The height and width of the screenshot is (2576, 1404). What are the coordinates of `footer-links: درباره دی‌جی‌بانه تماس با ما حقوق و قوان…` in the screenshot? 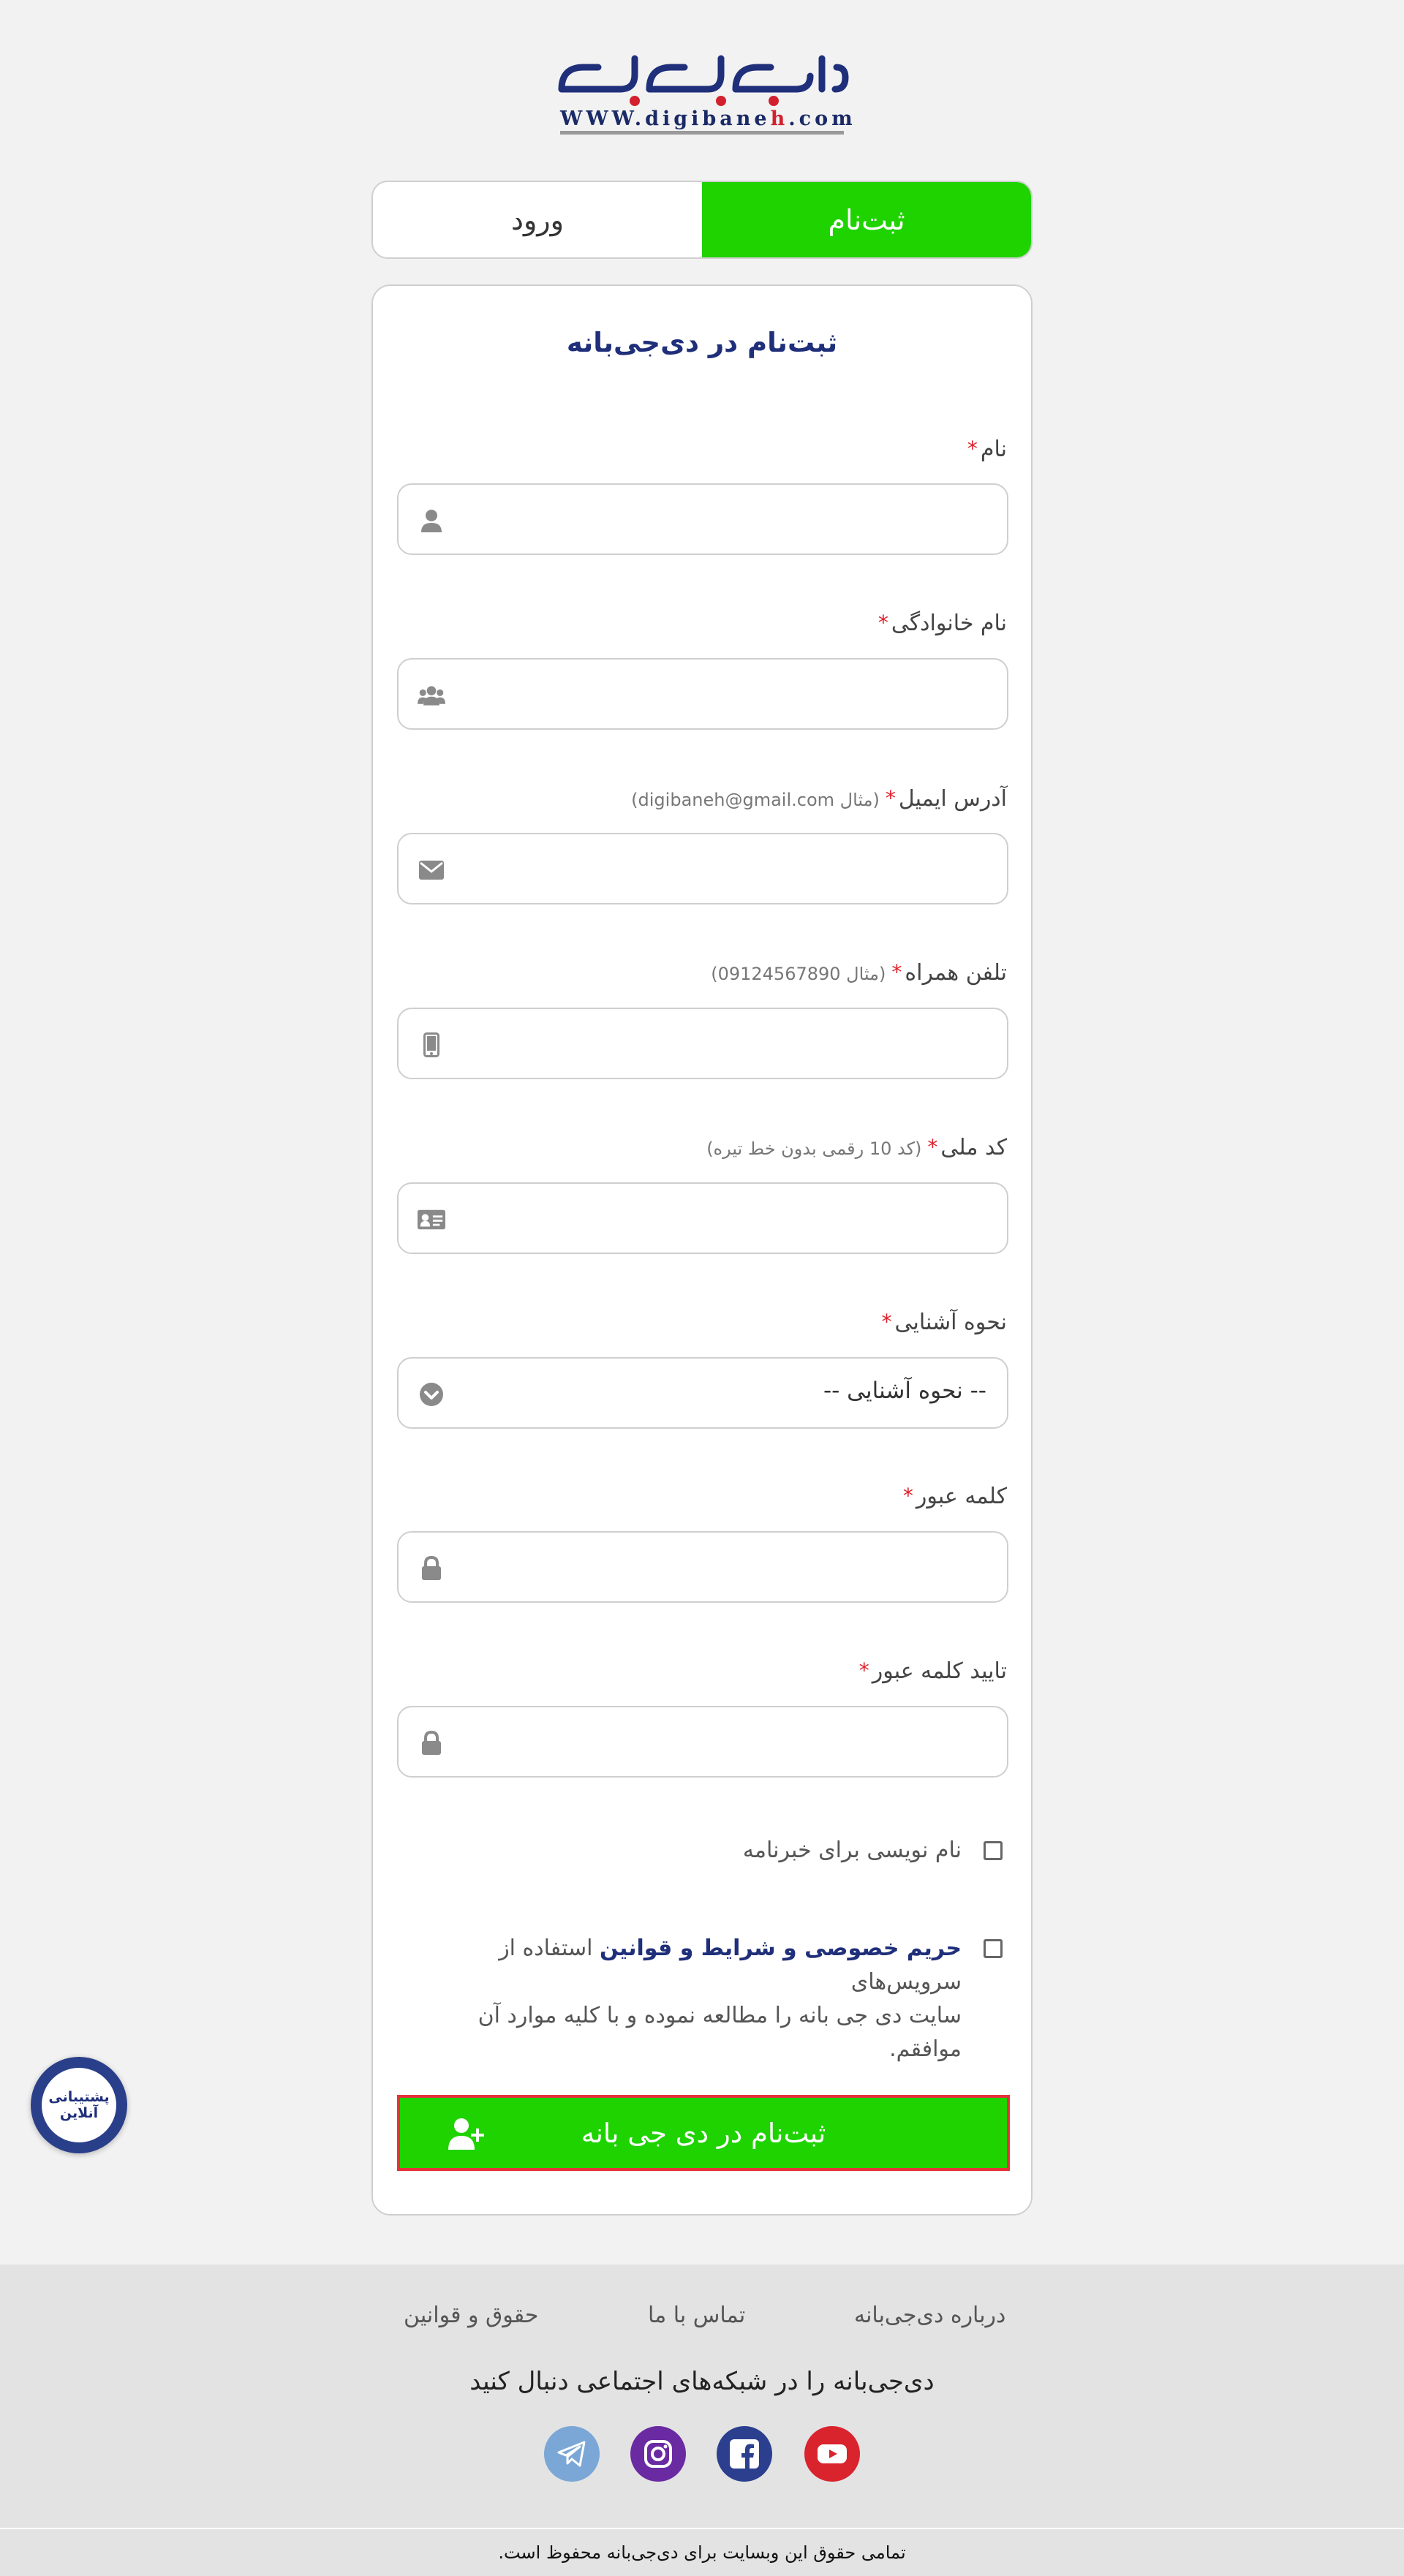 It's located at (702, 2317).